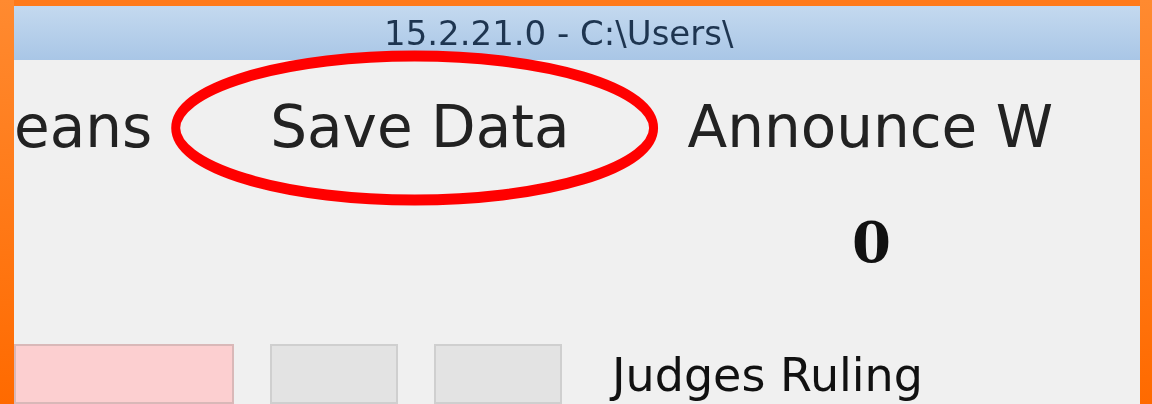  I want to click on window-title: 15.2.21.0 - C:\Users\, so click(559, 33).